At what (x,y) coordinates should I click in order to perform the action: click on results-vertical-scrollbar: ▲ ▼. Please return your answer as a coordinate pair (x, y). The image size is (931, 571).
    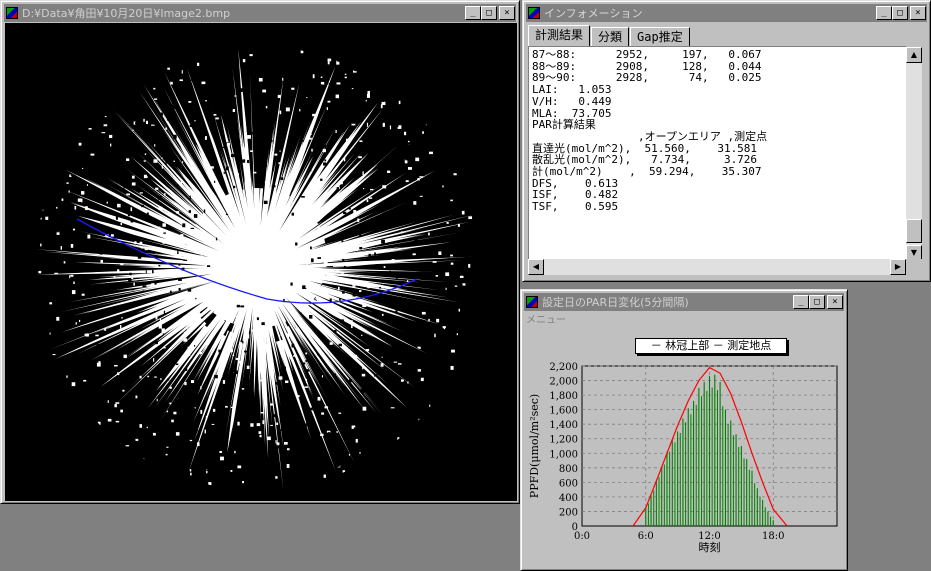
    Looking at the image, I should click on (914, 154).